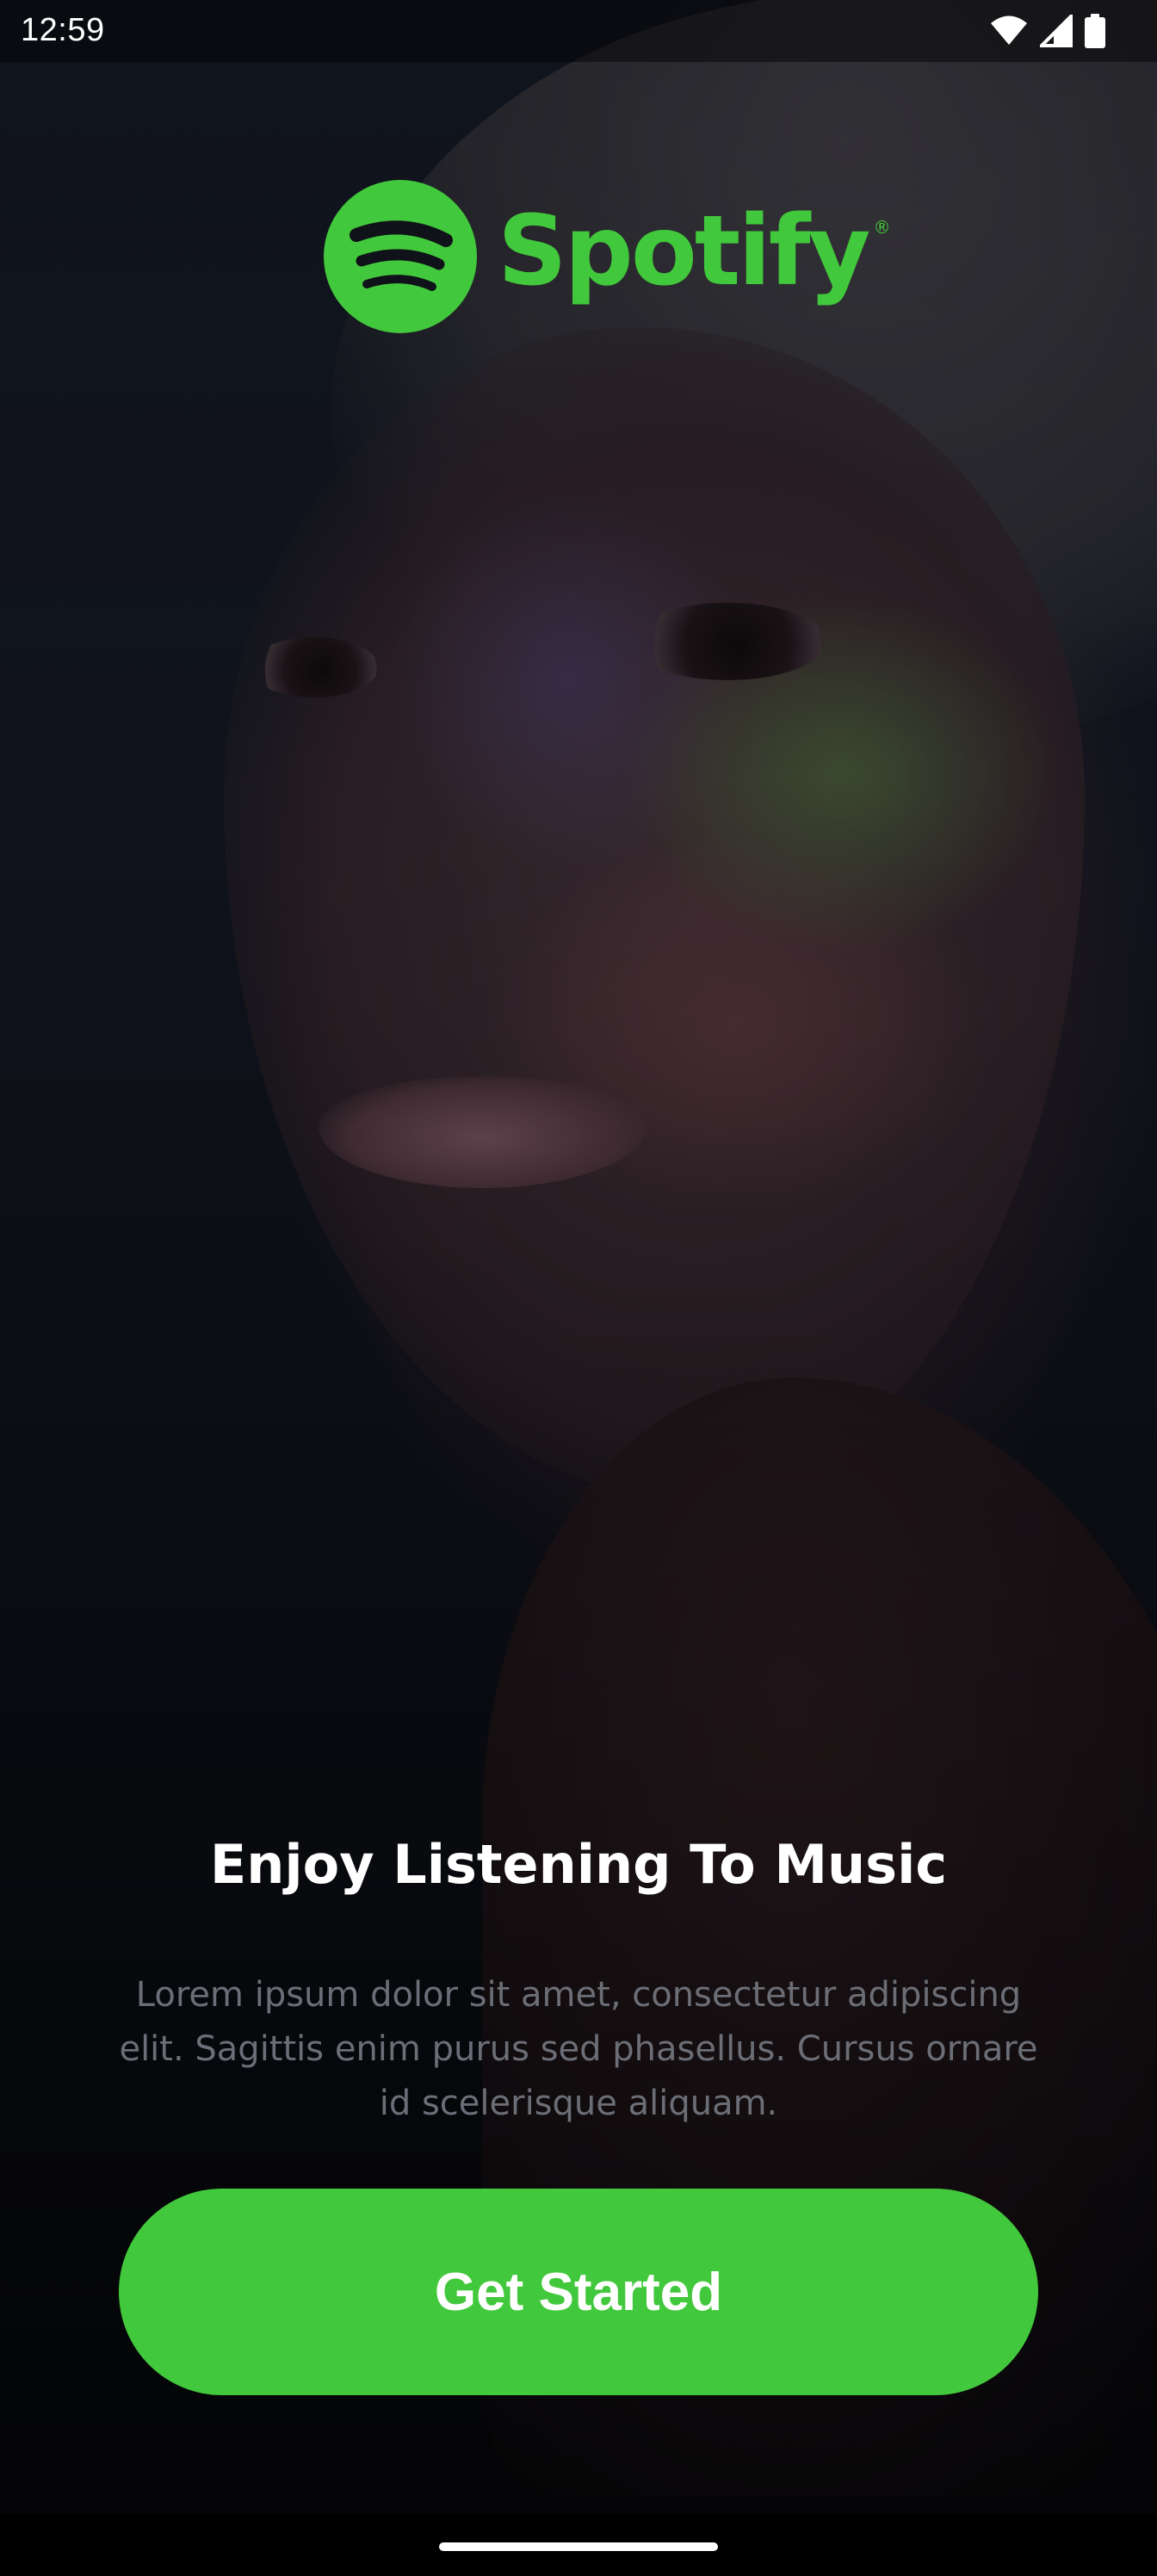 The height and width of the screenshot is (2576, 1157). Describe the element at coordinates (63, 30) in the screenshot. I see `status-time: 12:59` at that location.